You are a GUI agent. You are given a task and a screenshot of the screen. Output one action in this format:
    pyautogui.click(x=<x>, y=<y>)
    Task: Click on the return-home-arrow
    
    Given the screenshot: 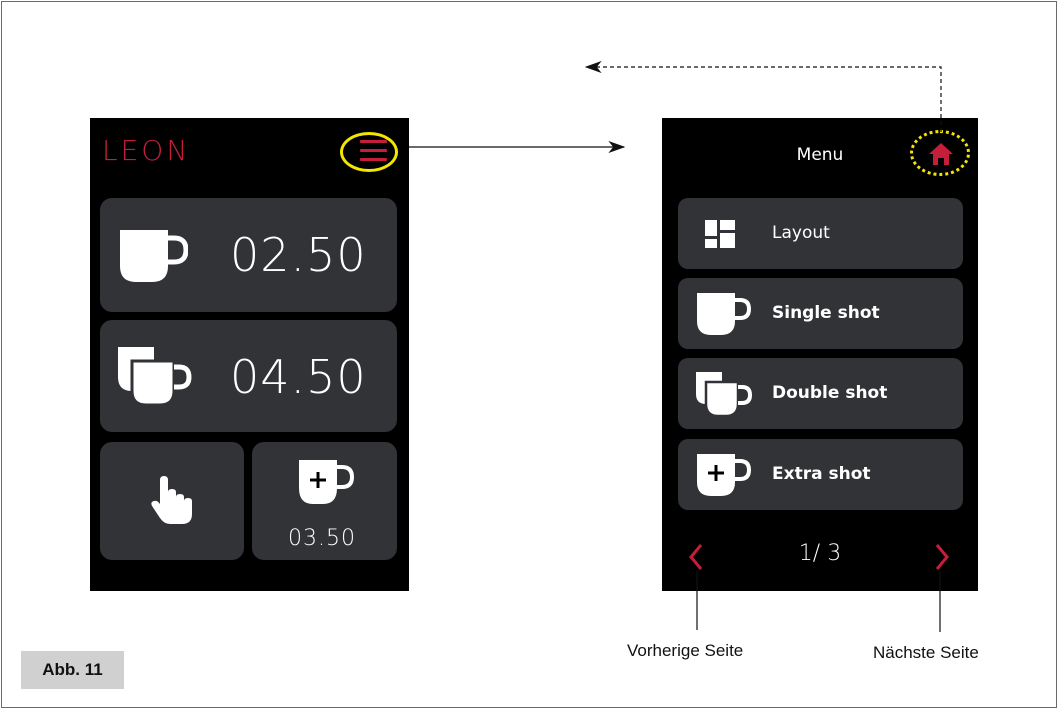 What is the action you would take?
    pyautogui.click(x=763, y=96)
    